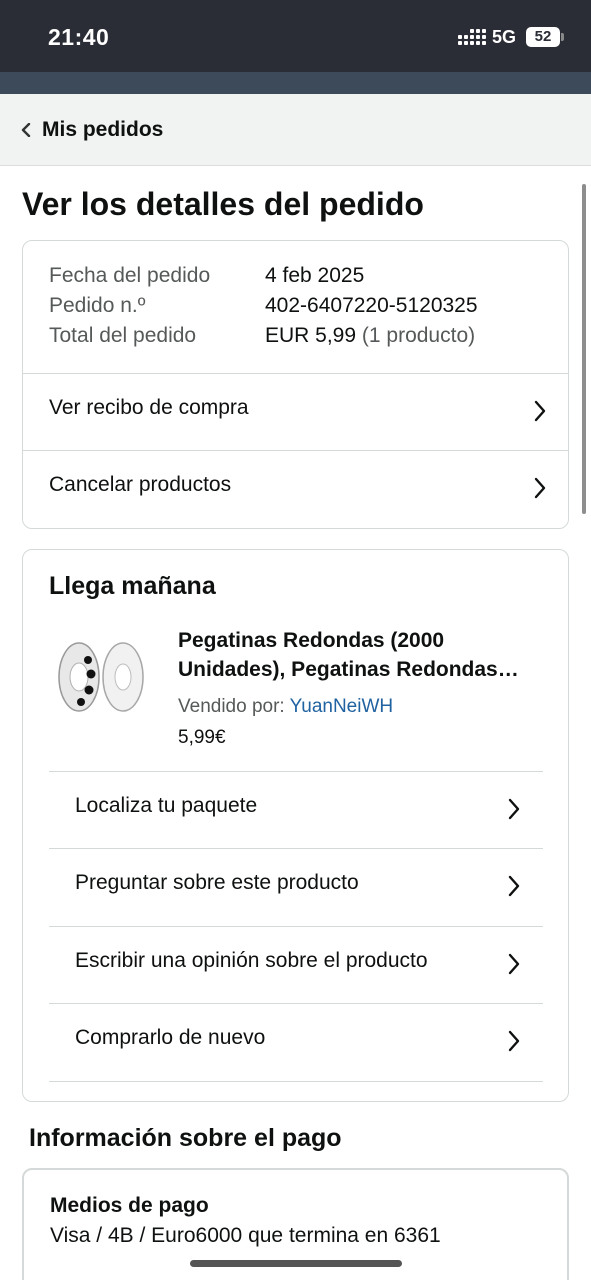  What do you see at coordinates (311, 335) in the screenshot?
I see `order-total-amount: EUR 5,99` at bounding box center [311, 335].